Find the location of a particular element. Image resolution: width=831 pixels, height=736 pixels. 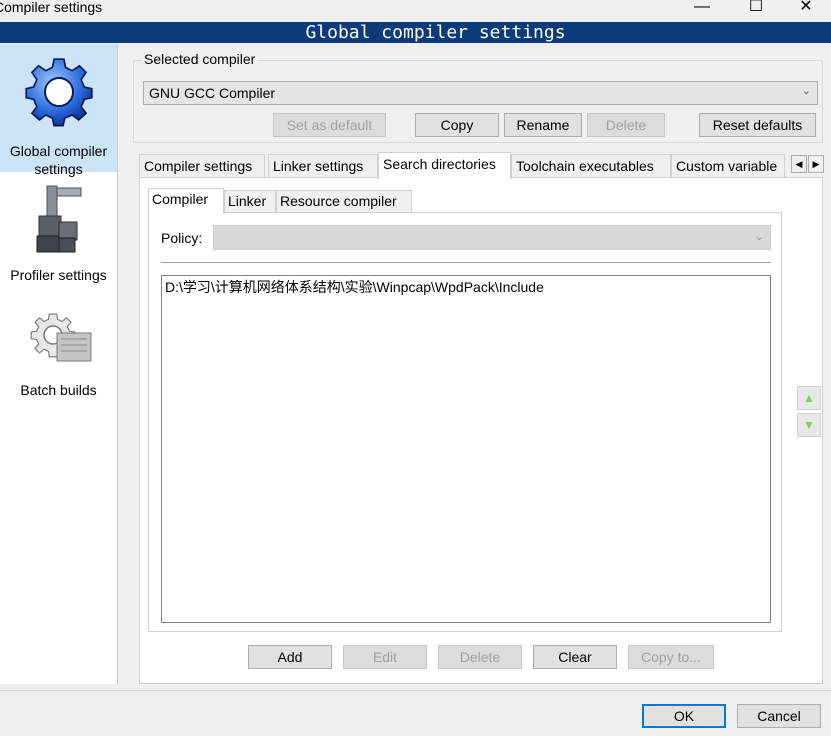

sidebar-item-label: Profiler settings is located at coordinates (58, 275).